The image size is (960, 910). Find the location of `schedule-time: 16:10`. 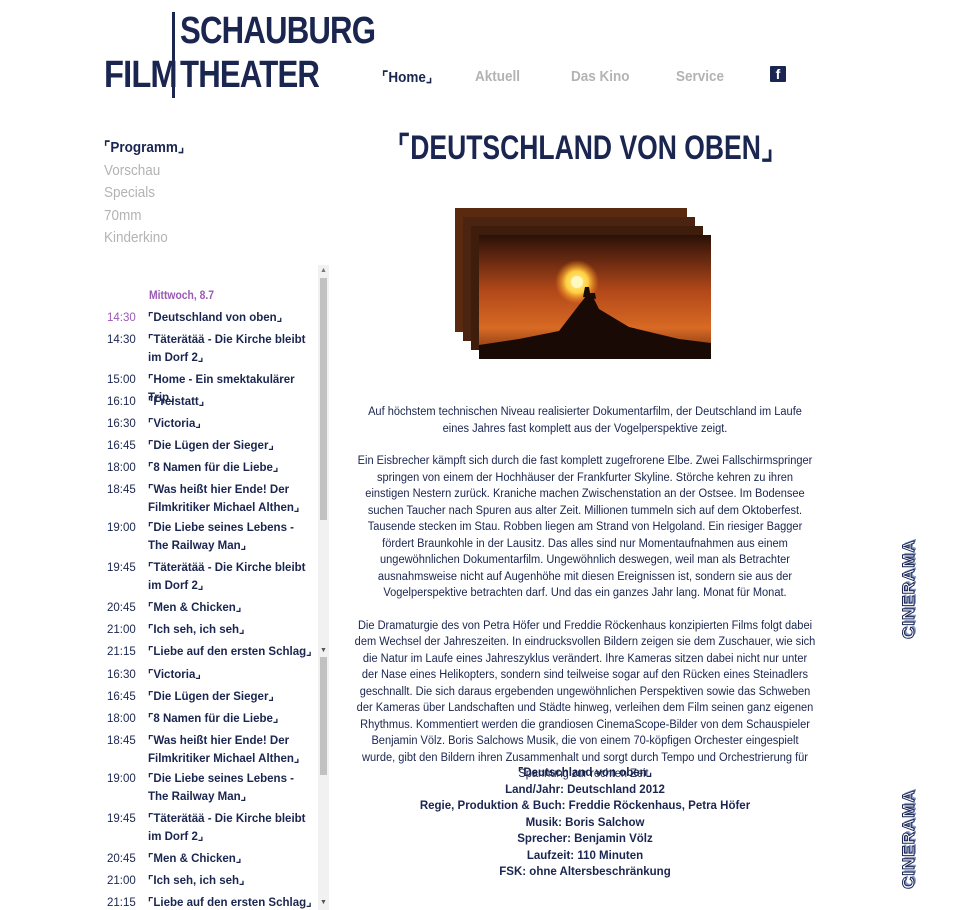

schedule-time: 16:10 is located at coordinates (121, 402).